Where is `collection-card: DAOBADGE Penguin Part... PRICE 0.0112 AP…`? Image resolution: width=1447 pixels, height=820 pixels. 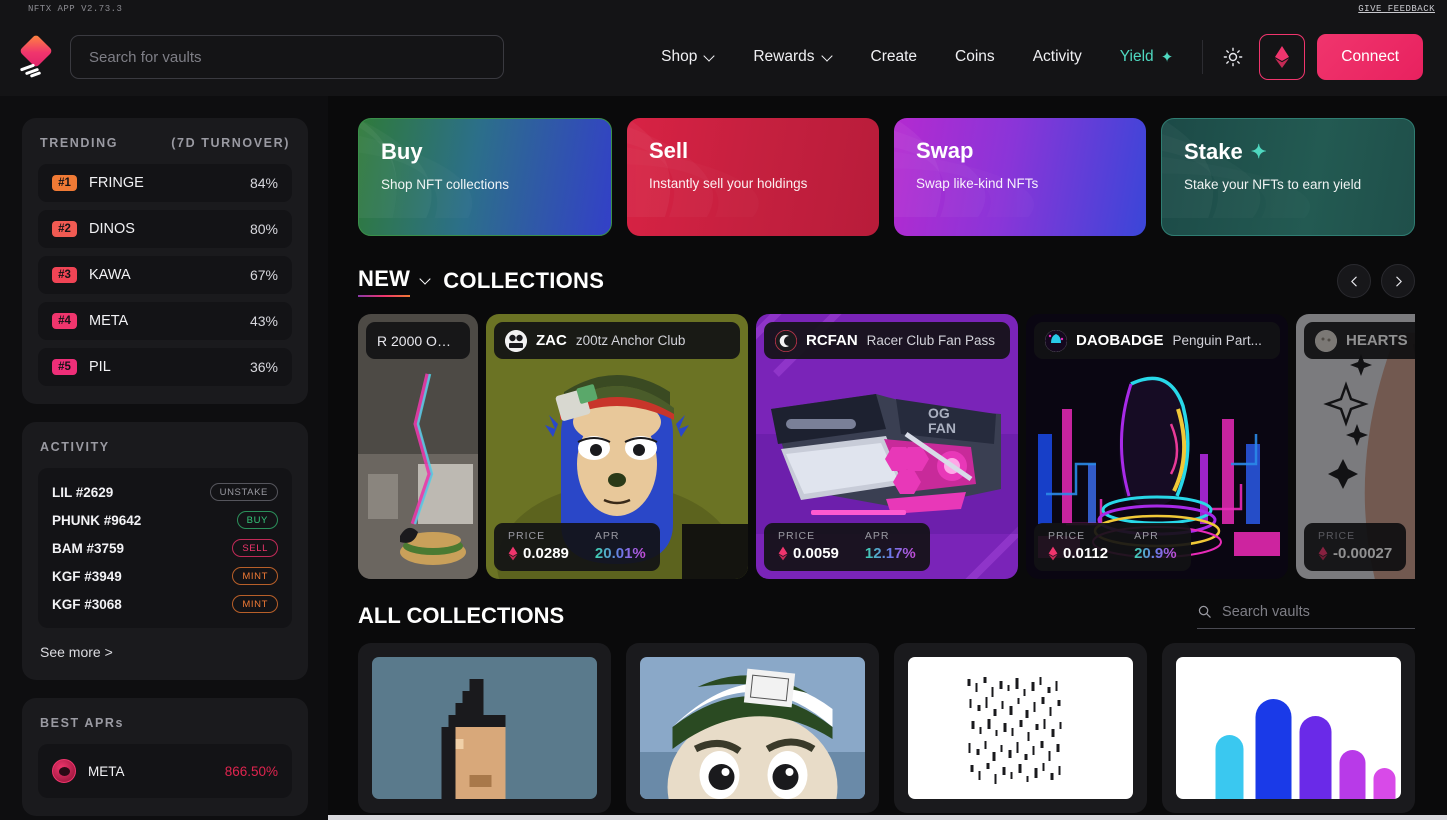 collection-card: DAOBADGE Penguin Part... PRICE 0.0112 AP… is located at coordinates (1157, 446).